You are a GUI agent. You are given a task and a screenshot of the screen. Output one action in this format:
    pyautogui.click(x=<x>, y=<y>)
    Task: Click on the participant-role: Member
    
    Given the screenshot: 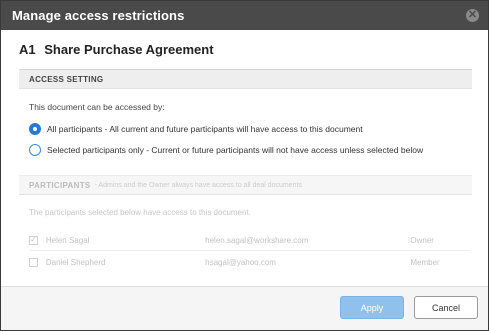 What is the action you would take?
    pyautogui.click(x=425, y=262)
    